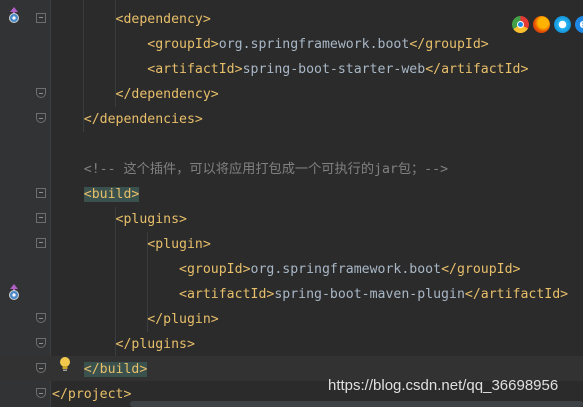 Image resolution: width=583 pixels, height=407 pixels. I want to click on safari-icon, so click(562, 24).